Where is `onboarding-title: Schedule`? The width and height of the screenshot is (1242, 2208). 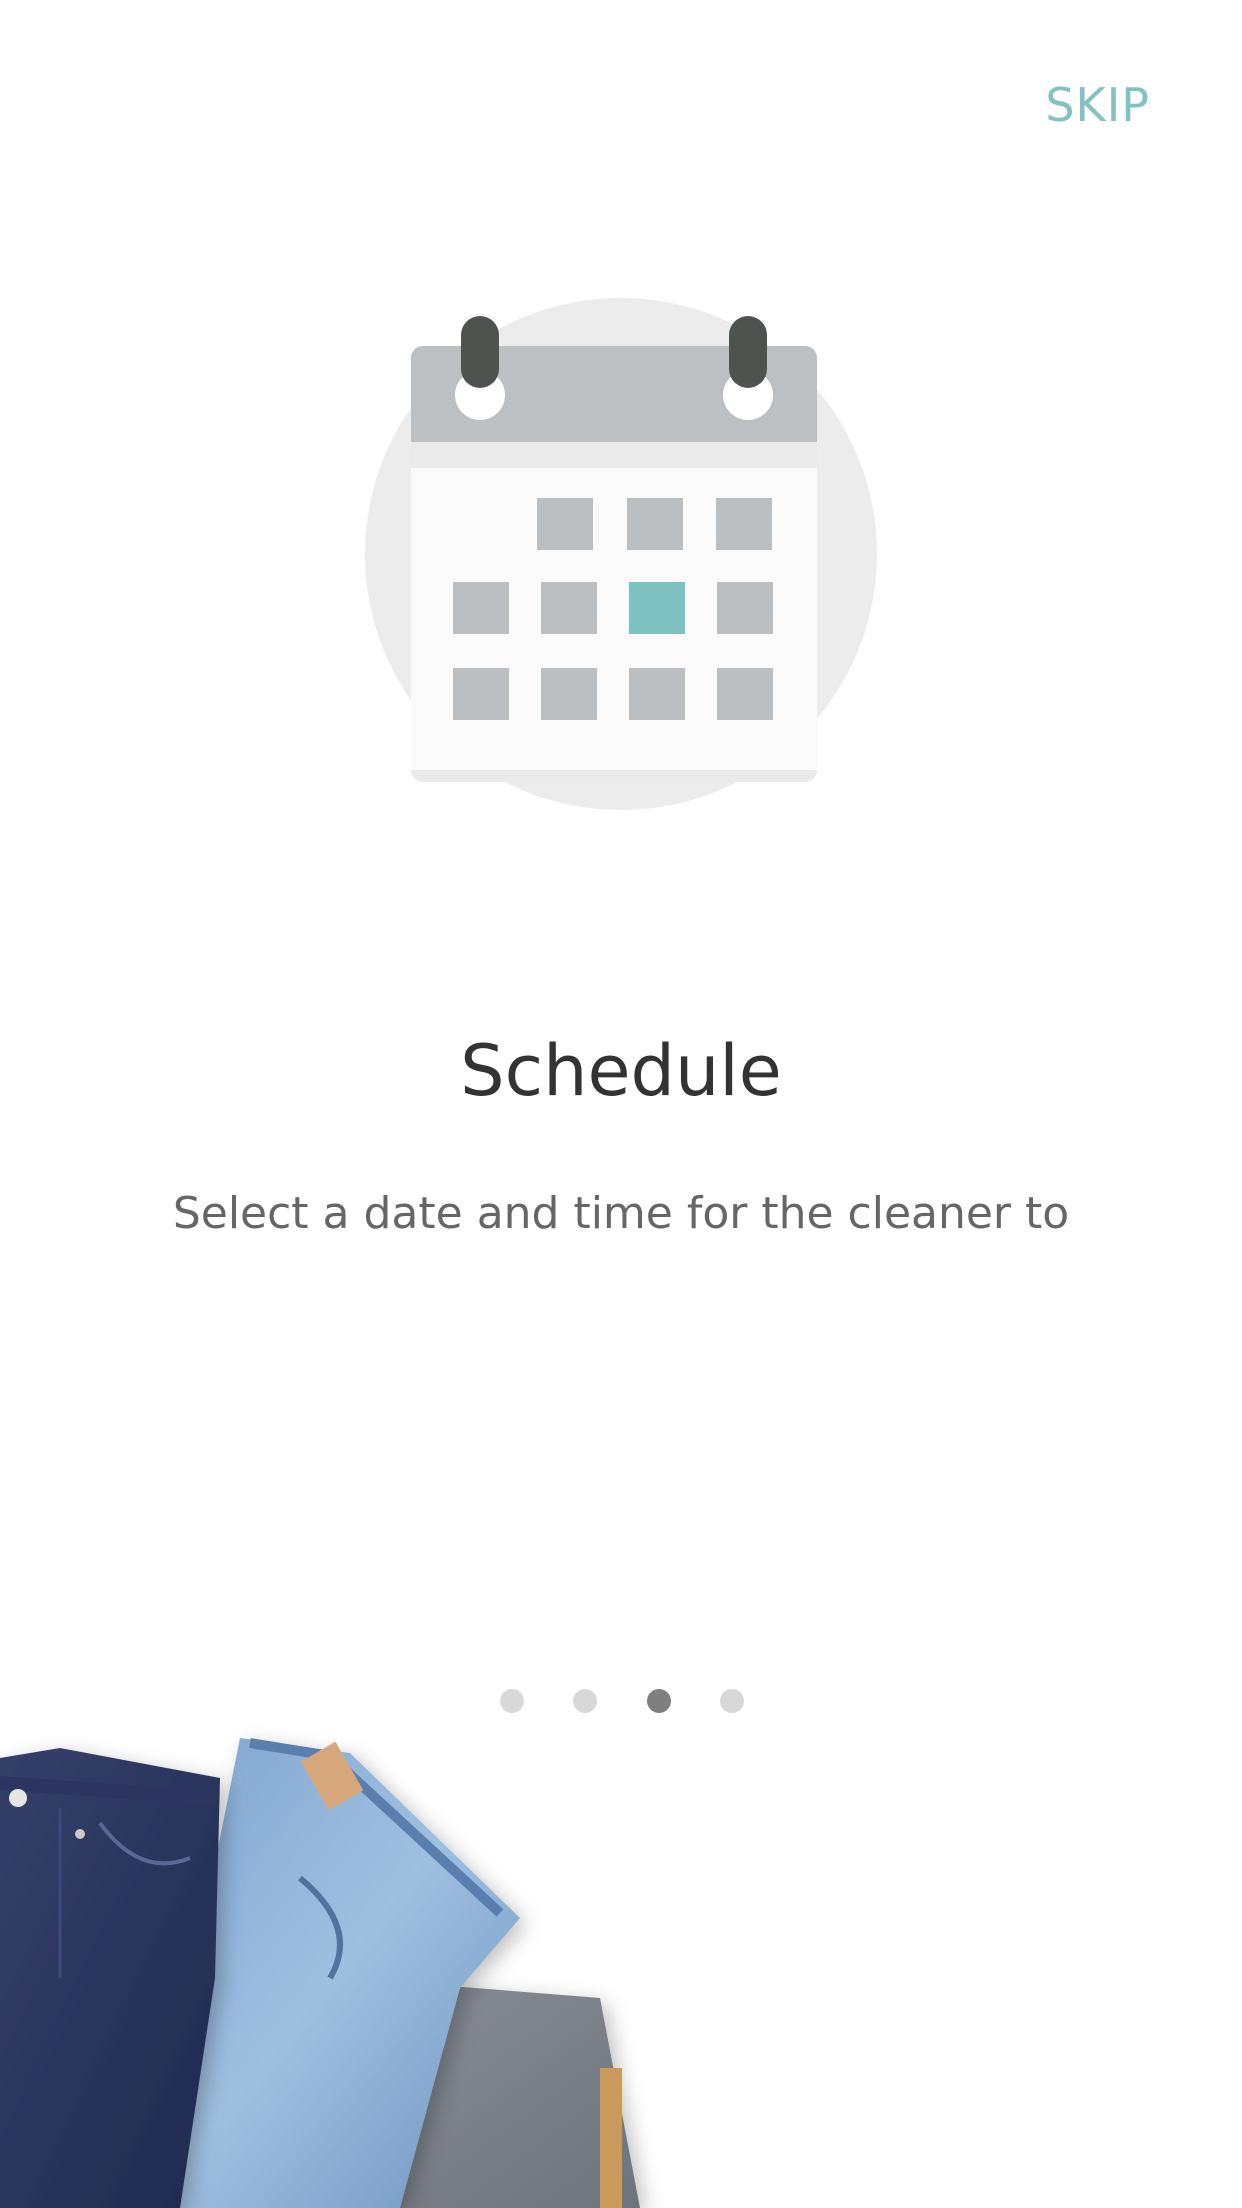 onboarding-title: Schedule is located at coordinates (621, 1071).